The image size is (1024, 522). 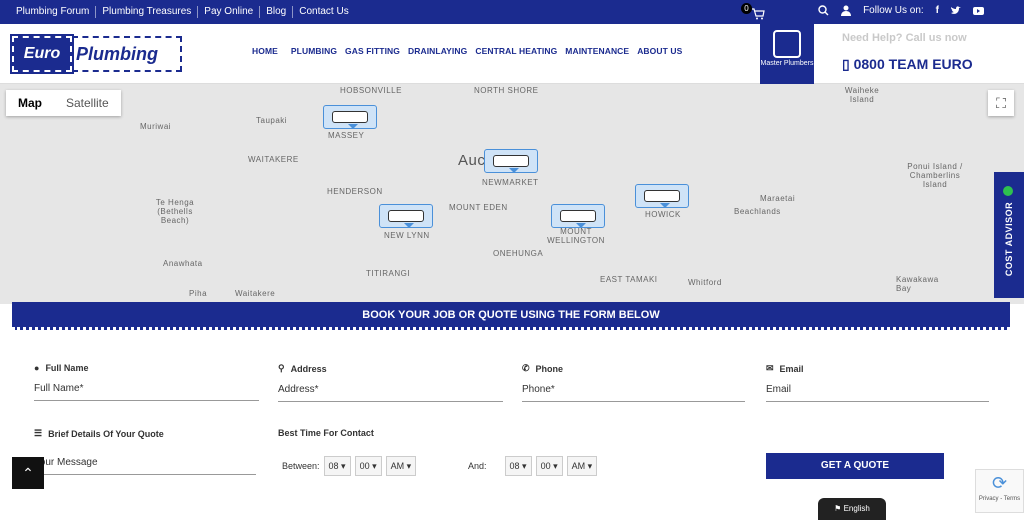 I want to click on satellite-view-button: Satellite, so click(x=87, y=103).